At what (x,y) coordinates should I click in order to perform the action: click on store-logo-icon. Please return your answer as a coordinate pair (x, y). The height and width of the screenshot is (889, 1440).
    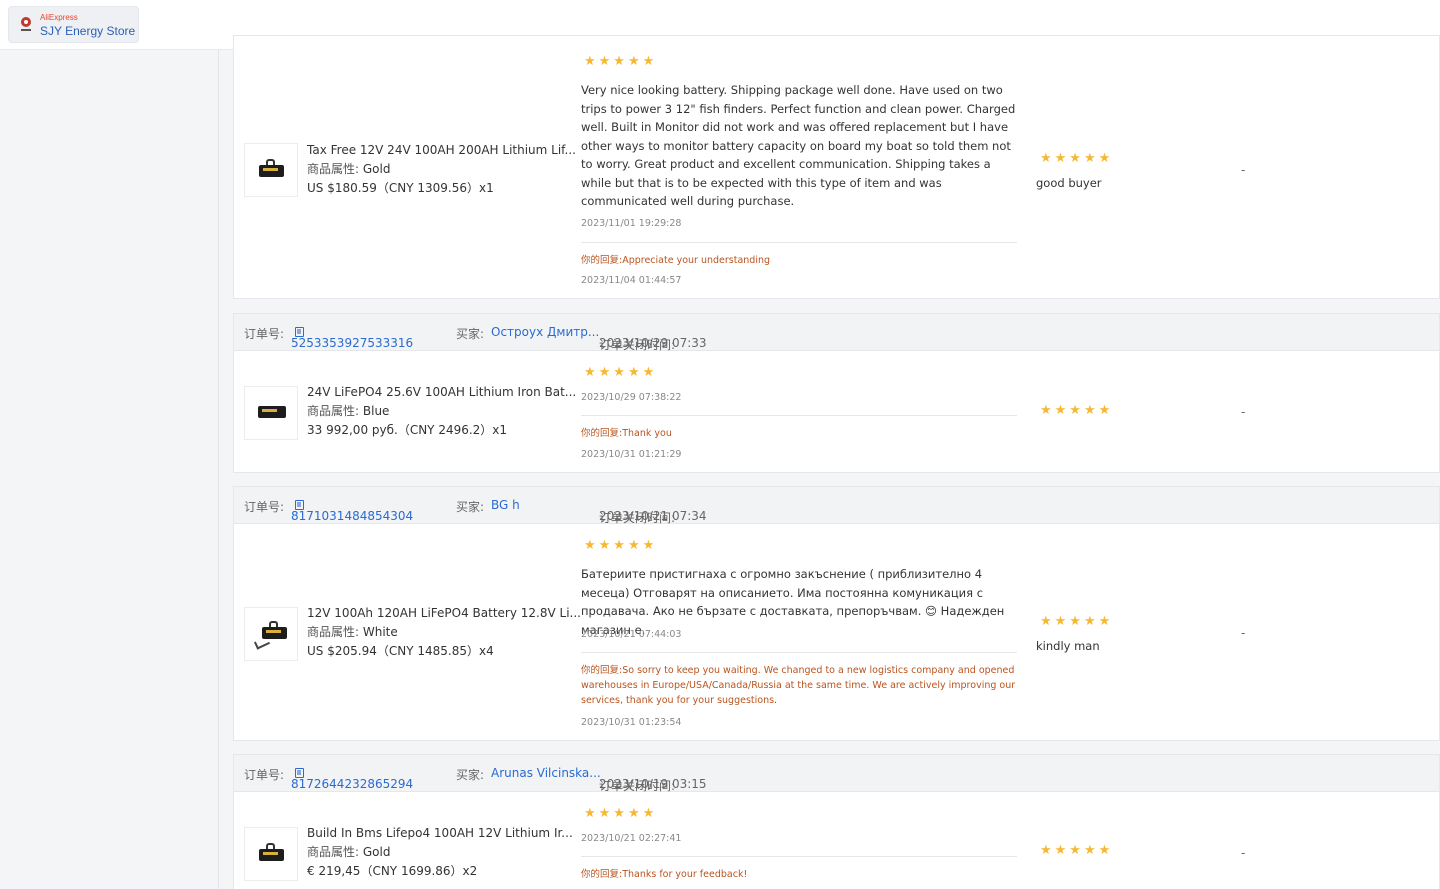
    Looking at the image, I should click on (26, 24).